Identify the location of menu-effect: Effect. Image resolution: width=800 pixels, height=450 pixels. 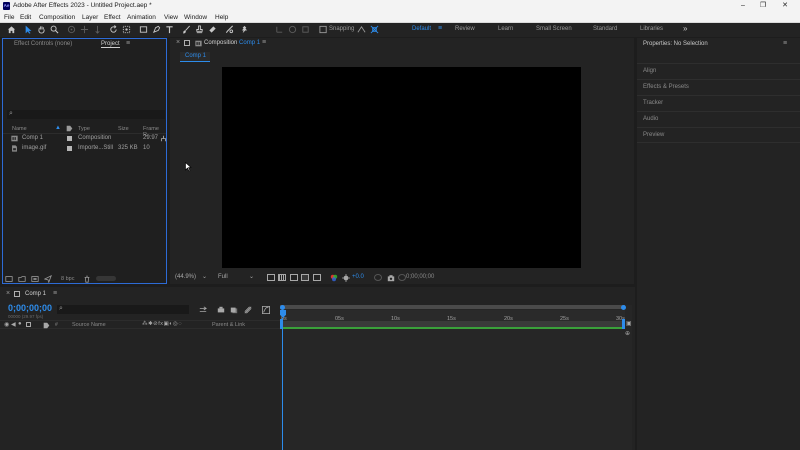
(112, 17).